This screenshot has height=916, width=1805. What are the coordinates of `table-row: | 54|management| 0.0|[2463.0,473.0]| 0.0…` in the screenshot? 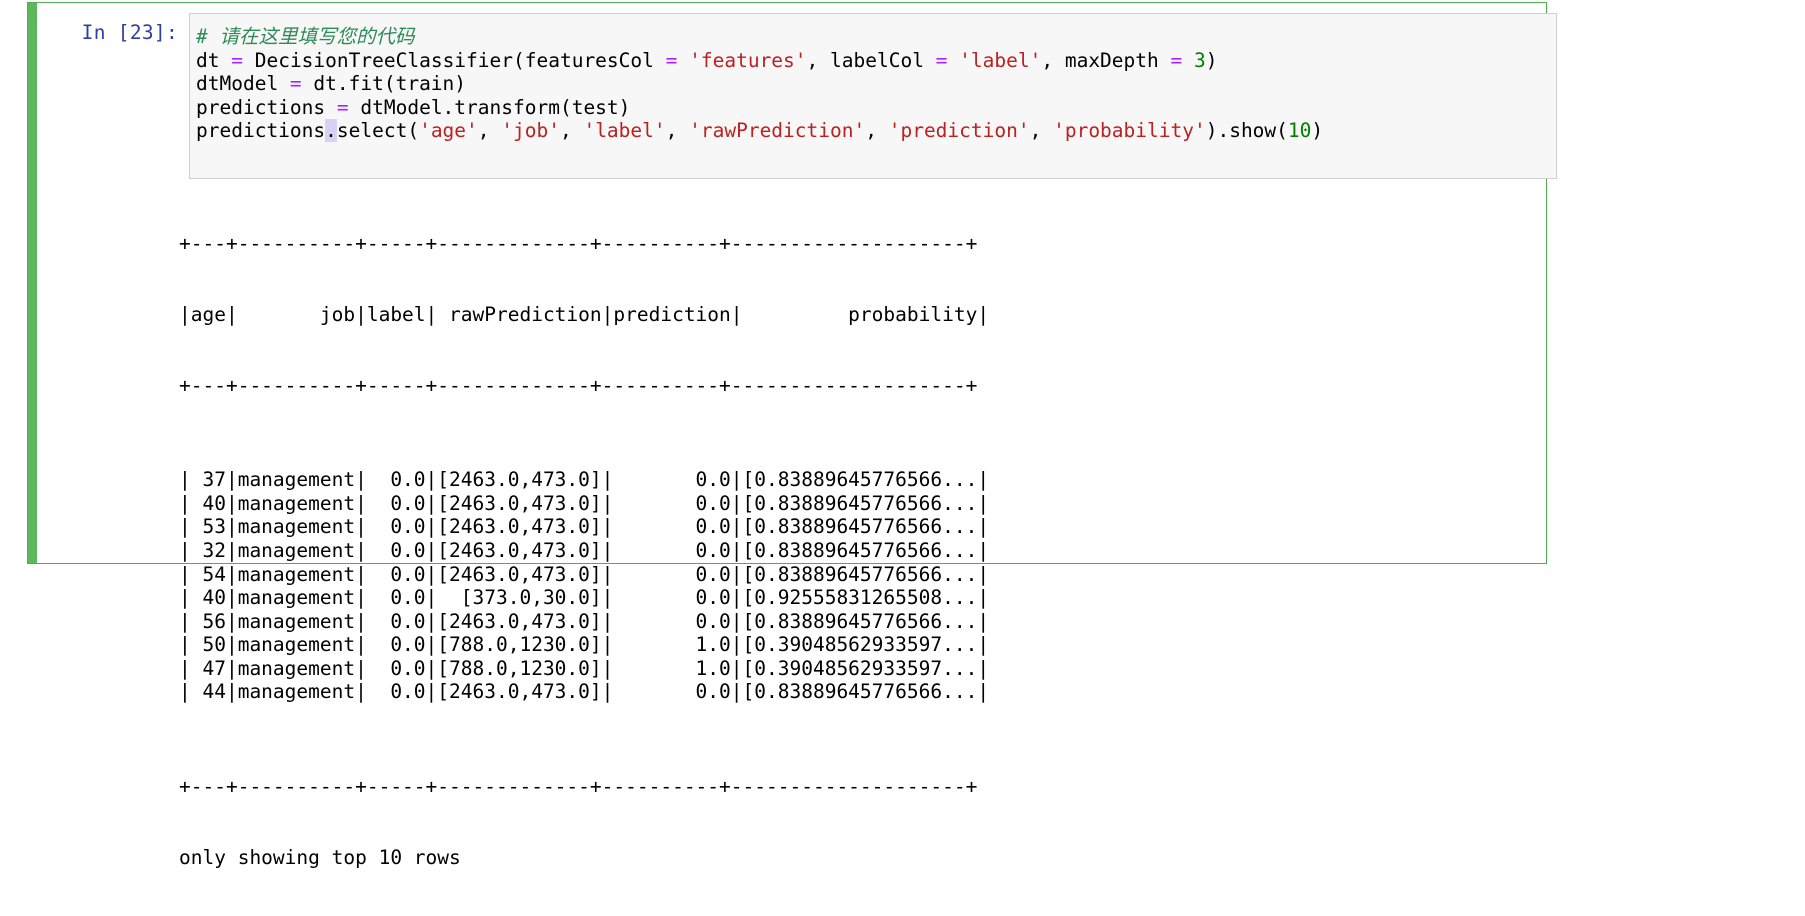 It's located at (584, 574).